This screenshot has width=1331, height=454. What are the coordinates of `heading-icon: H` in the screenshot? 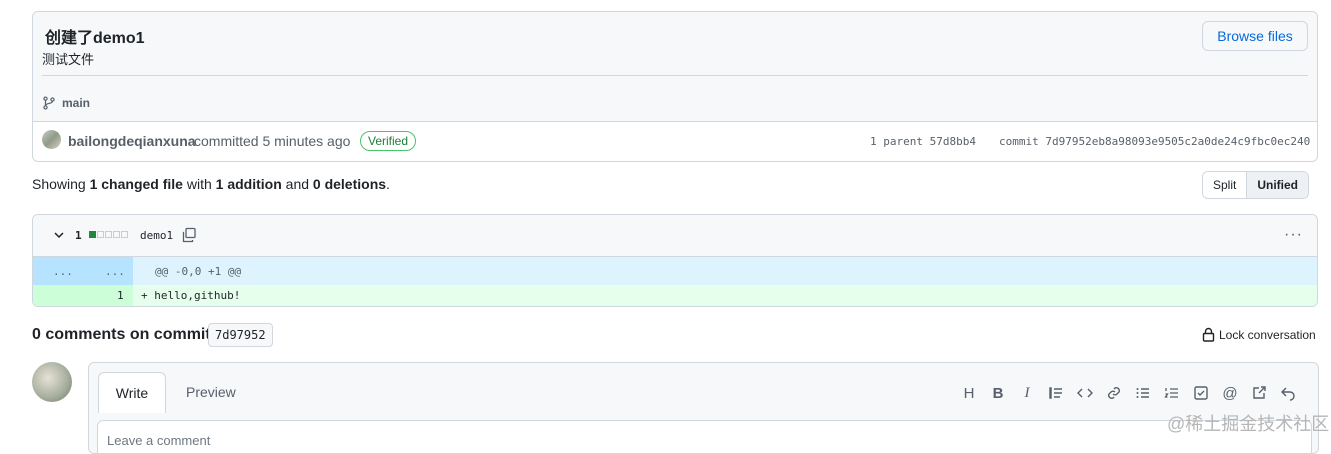 It's located at (969, 393).